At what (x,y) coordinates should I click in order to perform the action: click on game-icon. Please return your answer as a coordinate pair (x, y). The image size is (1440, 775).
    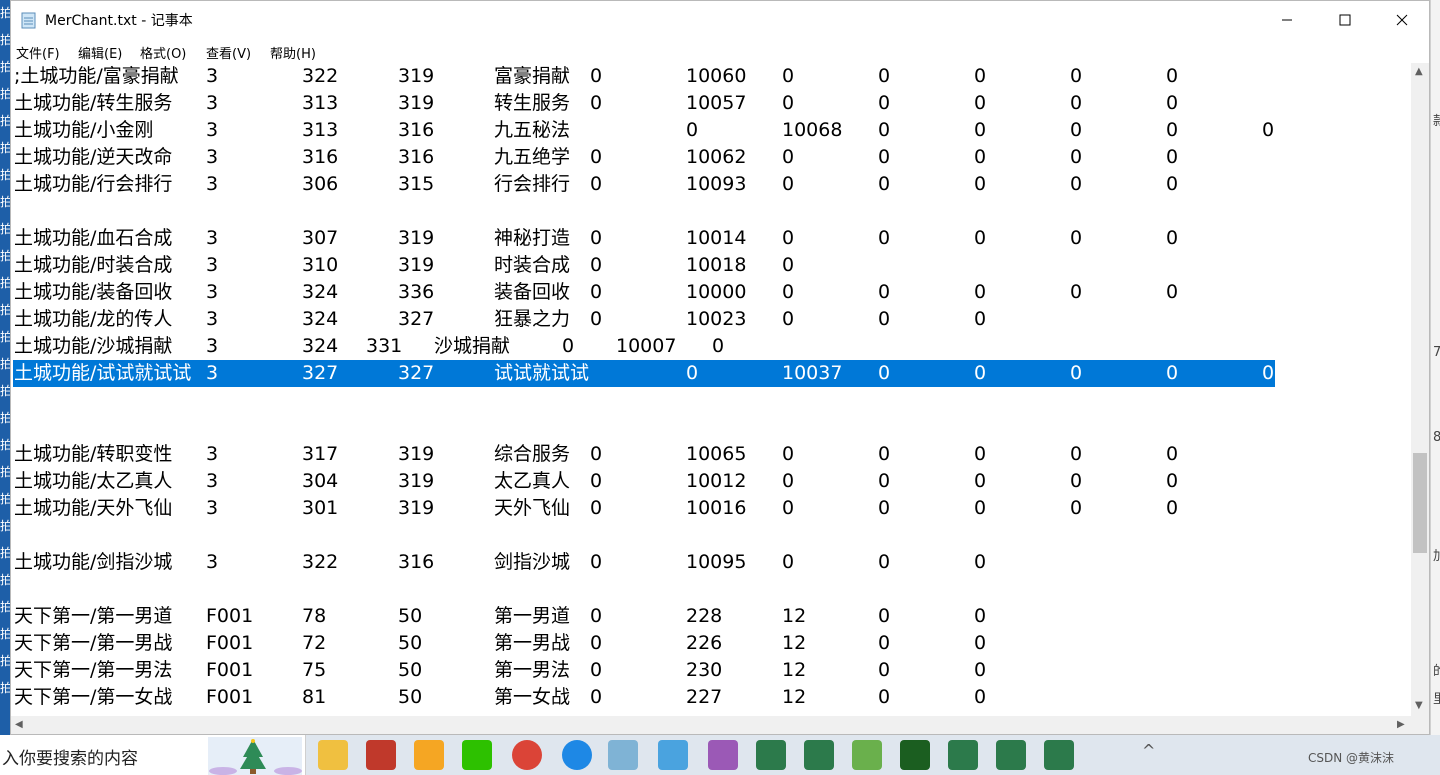
    Looking at the image, I should click on (381, 755).